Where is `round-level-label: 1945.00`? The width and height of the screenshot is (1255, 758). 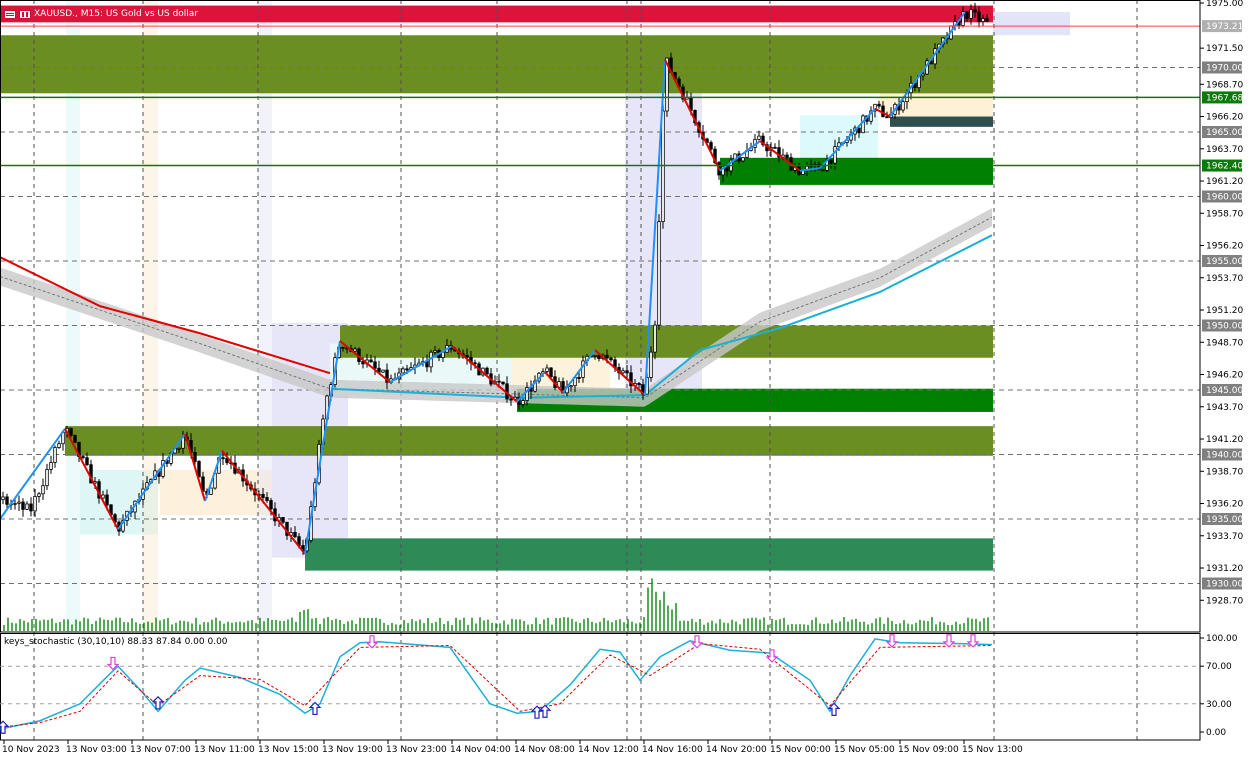 round-level-label: 1945.00 is located at coordinates (1224, 391).